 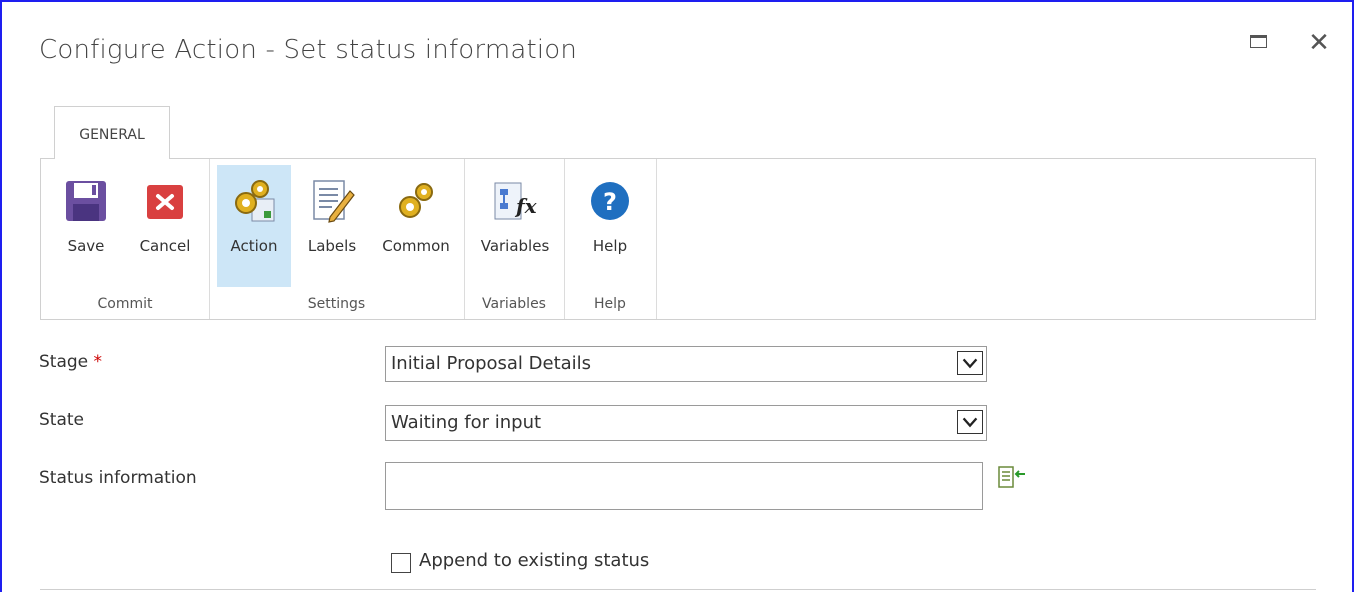 What do you see at coordinates (514, 304) in the screenshot?
I see `group-label-variables: Variables` at bounding box center [514, 304].